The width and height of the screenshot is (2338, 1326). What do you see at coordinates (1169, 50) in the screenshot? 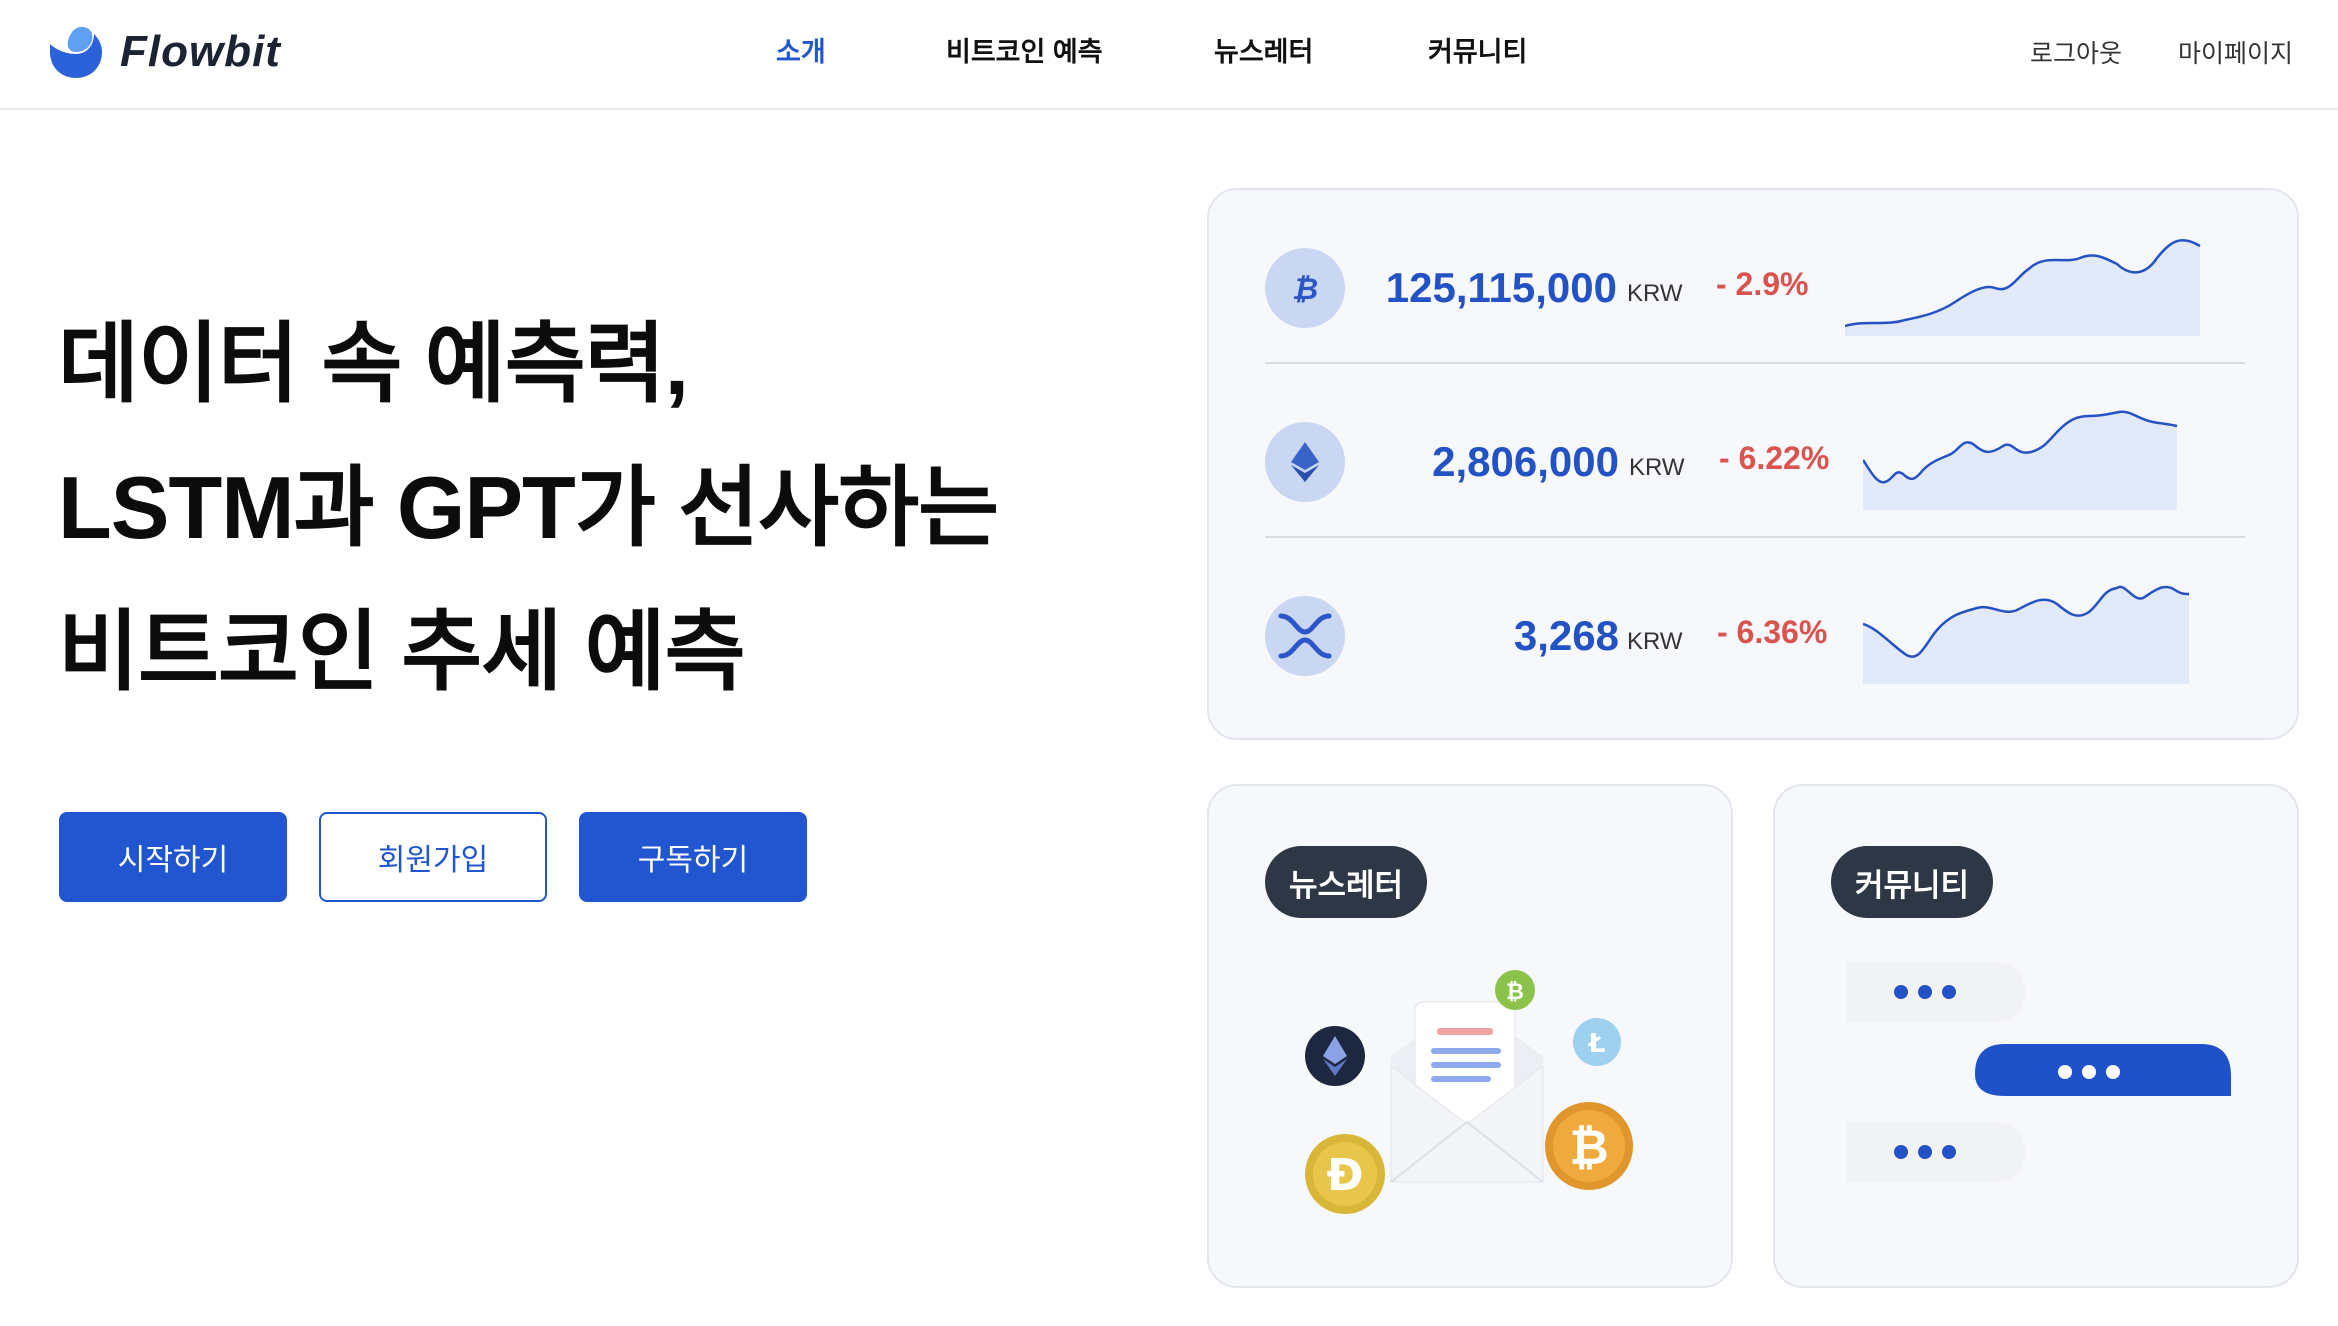
I see `main-nav: 소개 비트코인 예측 뉴스레터 커뮤니티` at bounding box center [1169, 50].